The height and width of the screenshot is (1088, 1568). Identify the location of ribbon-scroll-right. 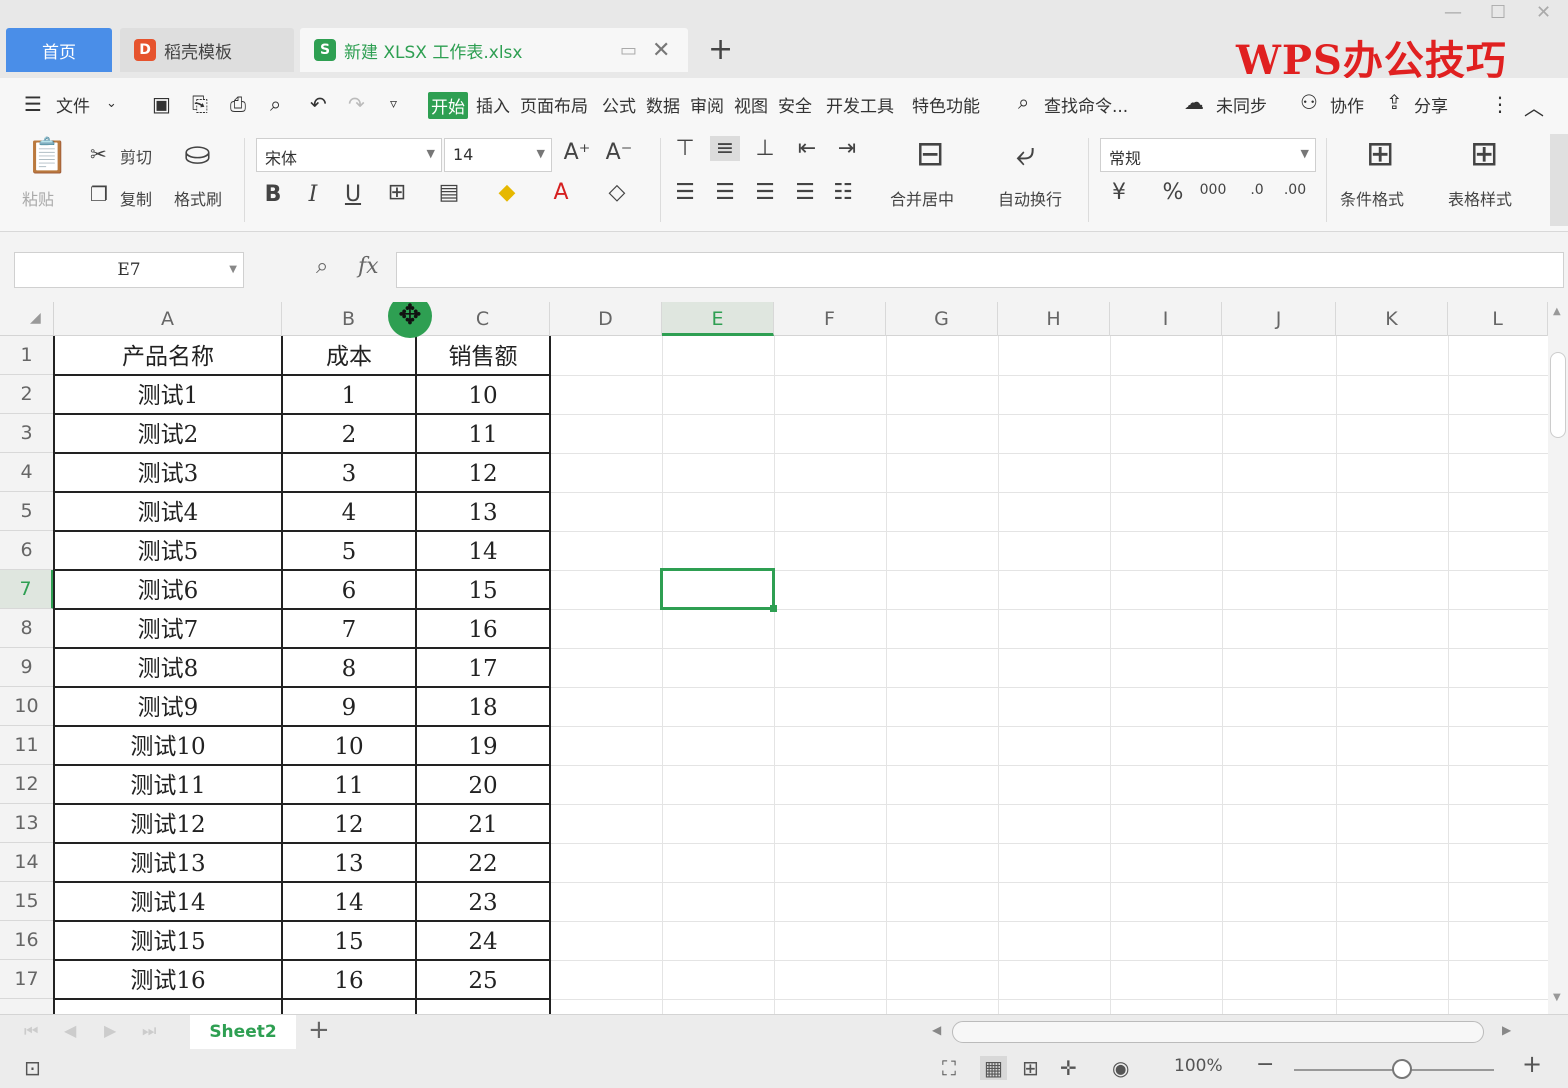
(1559, 180).